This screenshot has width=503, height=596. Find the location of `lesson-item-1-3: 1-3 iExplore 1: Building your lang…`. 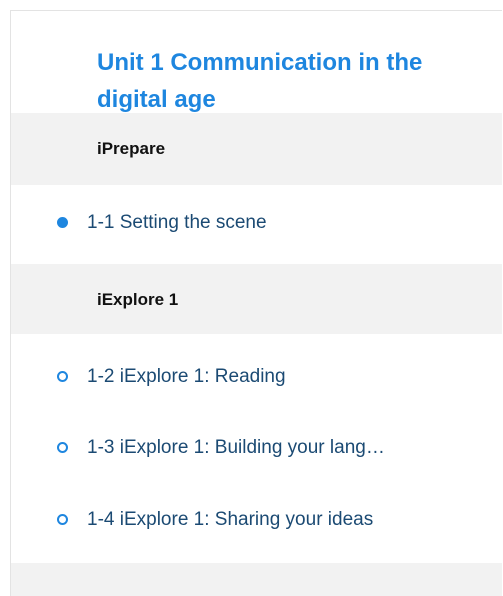

lesson-item-1-3: 1-3 iExplore 1: Building your lang… is located at coordinates (256, 448).